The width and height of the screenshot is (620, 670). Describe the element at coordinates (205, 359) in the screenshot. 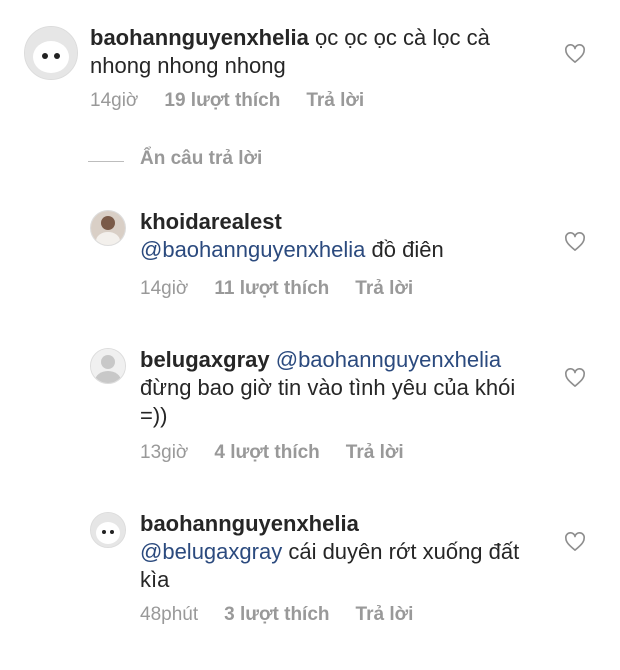

I see `comment-username: belugaxgray` at that location.